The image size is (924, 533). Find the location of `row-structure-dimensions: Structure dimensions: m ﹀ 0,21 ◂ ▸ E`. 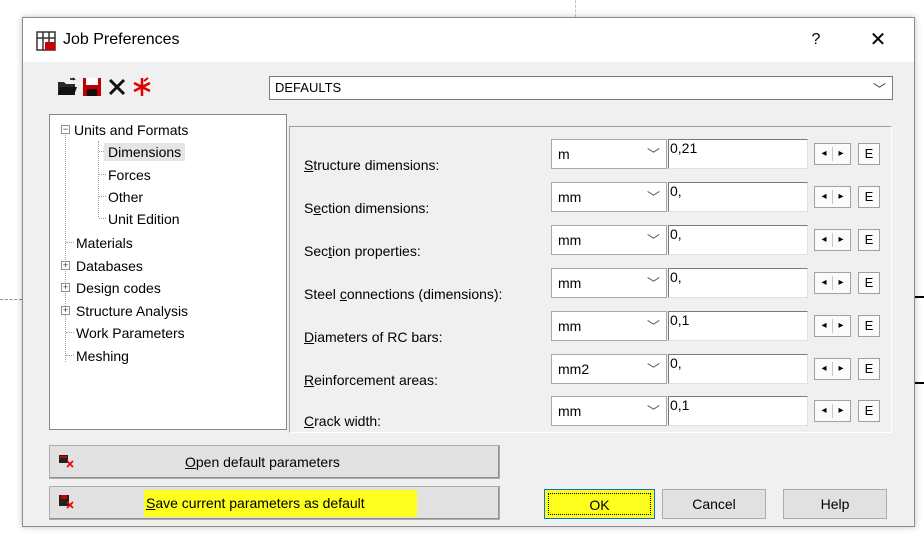

row-structure-dimensions: Structure dimensions: m ﹀ 0,21 ◂ ▸ E is located at coordinates (590, 156).